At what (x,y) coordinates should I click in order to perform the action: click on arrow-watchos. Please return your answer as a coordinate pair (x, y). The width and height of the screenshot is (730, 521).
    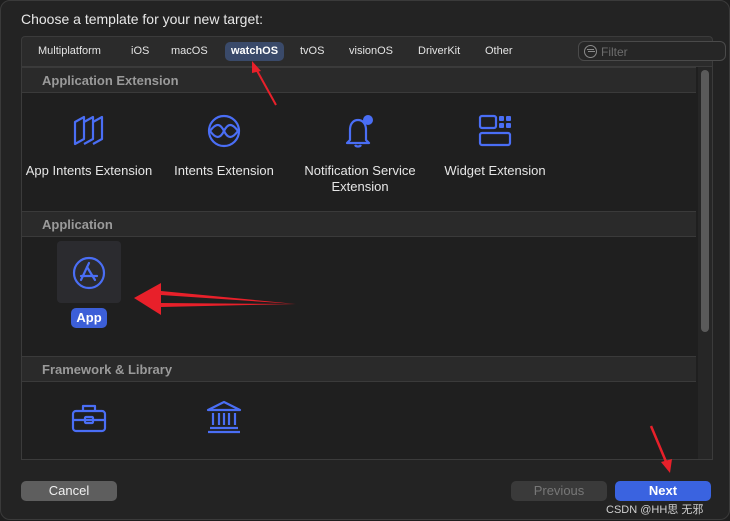
    Looking at the image, I should click on (264, 83).